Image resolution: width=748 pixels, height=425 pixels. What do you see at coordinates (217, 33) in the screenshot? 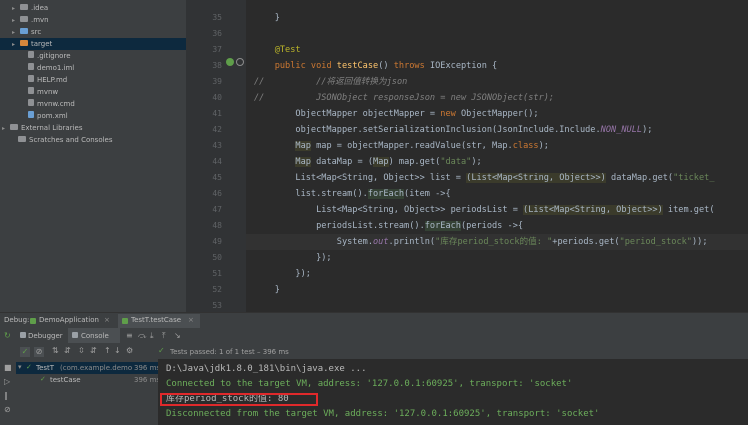
I see `line-number: 36` at bounding box center [217, 33].